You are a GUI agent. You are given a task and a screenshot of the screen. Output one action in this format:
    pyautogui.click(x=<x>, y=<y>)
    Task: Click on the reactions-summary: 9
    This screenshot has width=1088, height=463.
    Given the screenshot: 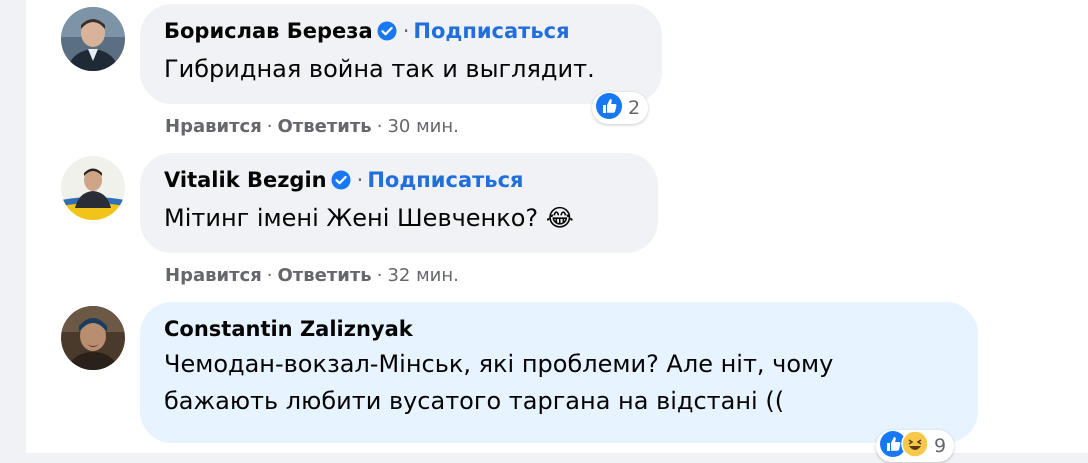 What is the action you would take?
    pyautogui.click(x=915, y=446)
    